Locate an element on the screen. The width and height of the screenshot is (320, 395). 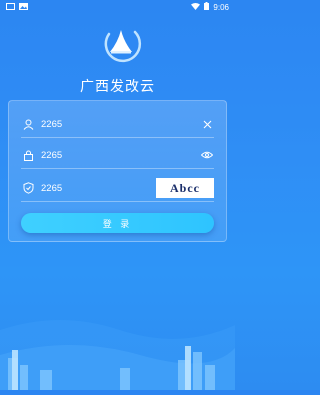
username-value: 2265 is located at coordinates (120, 124).